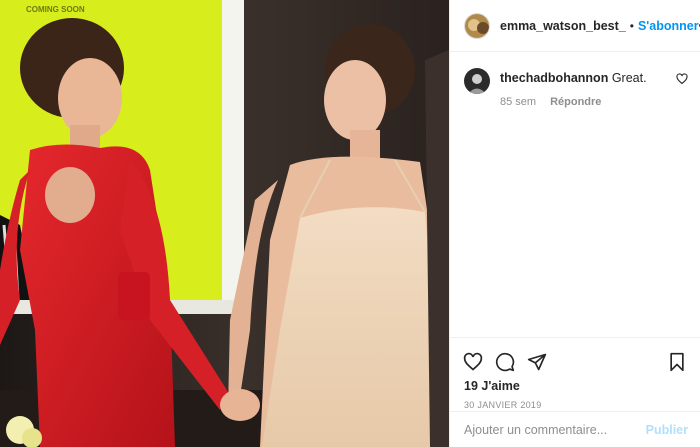 The width and height of the screenshot is (700, 447). Describe the element at coordinates (576, 88) in the screenshot. I see `comment-item: thechadbohannon Great. 85 sem Répondre` at that location.